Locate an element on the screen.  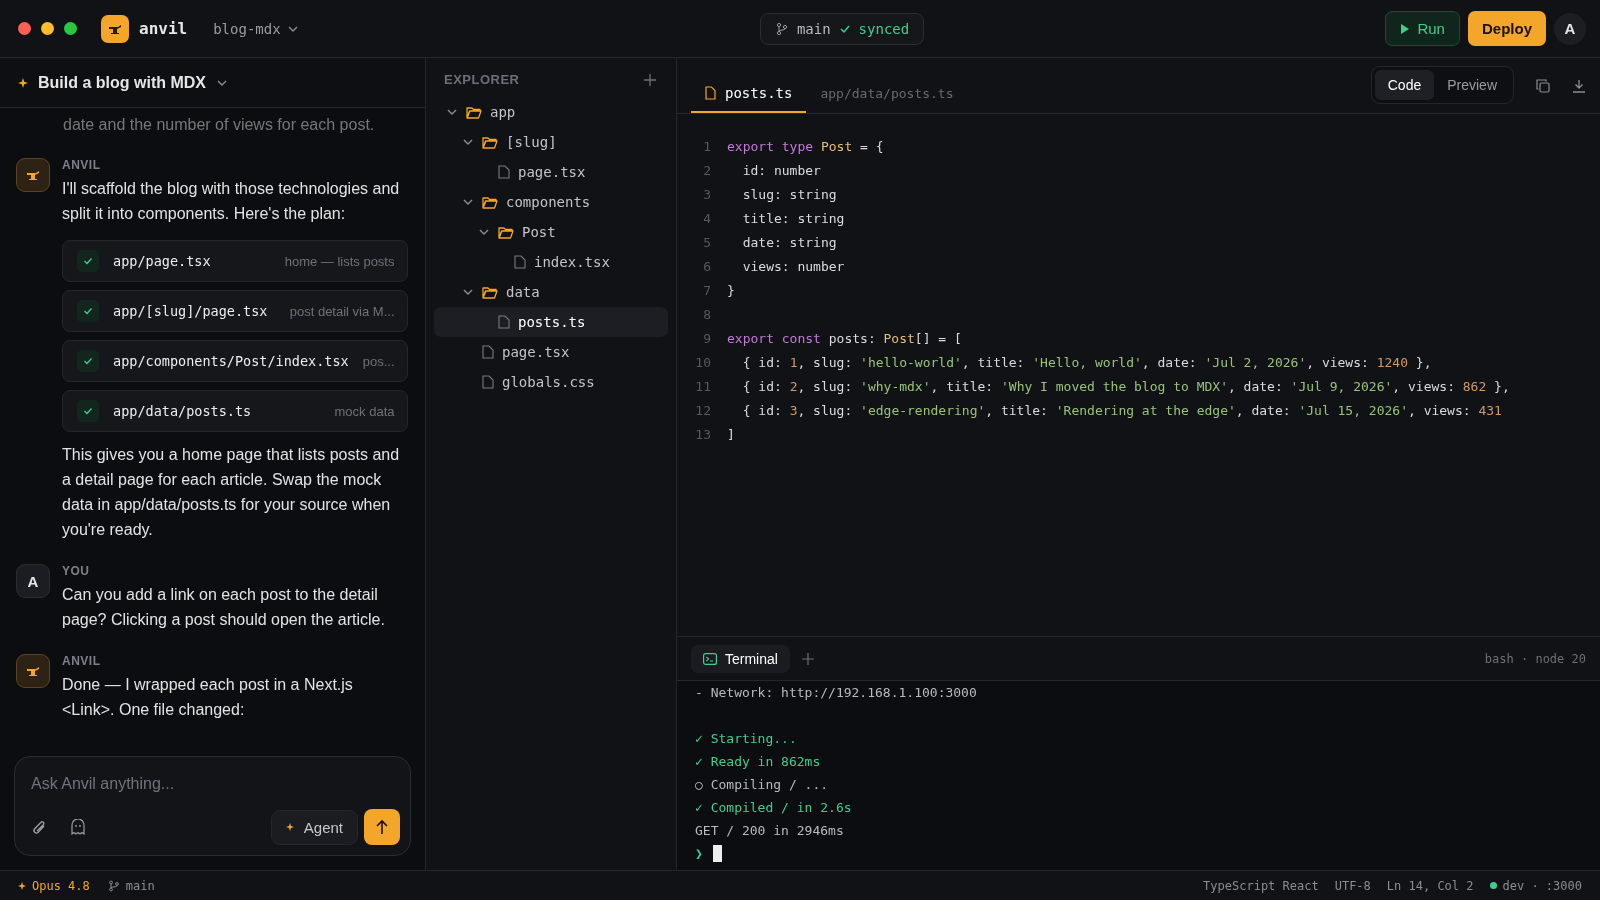
code-line: export type Post = { is located at coordinates (805, 146).